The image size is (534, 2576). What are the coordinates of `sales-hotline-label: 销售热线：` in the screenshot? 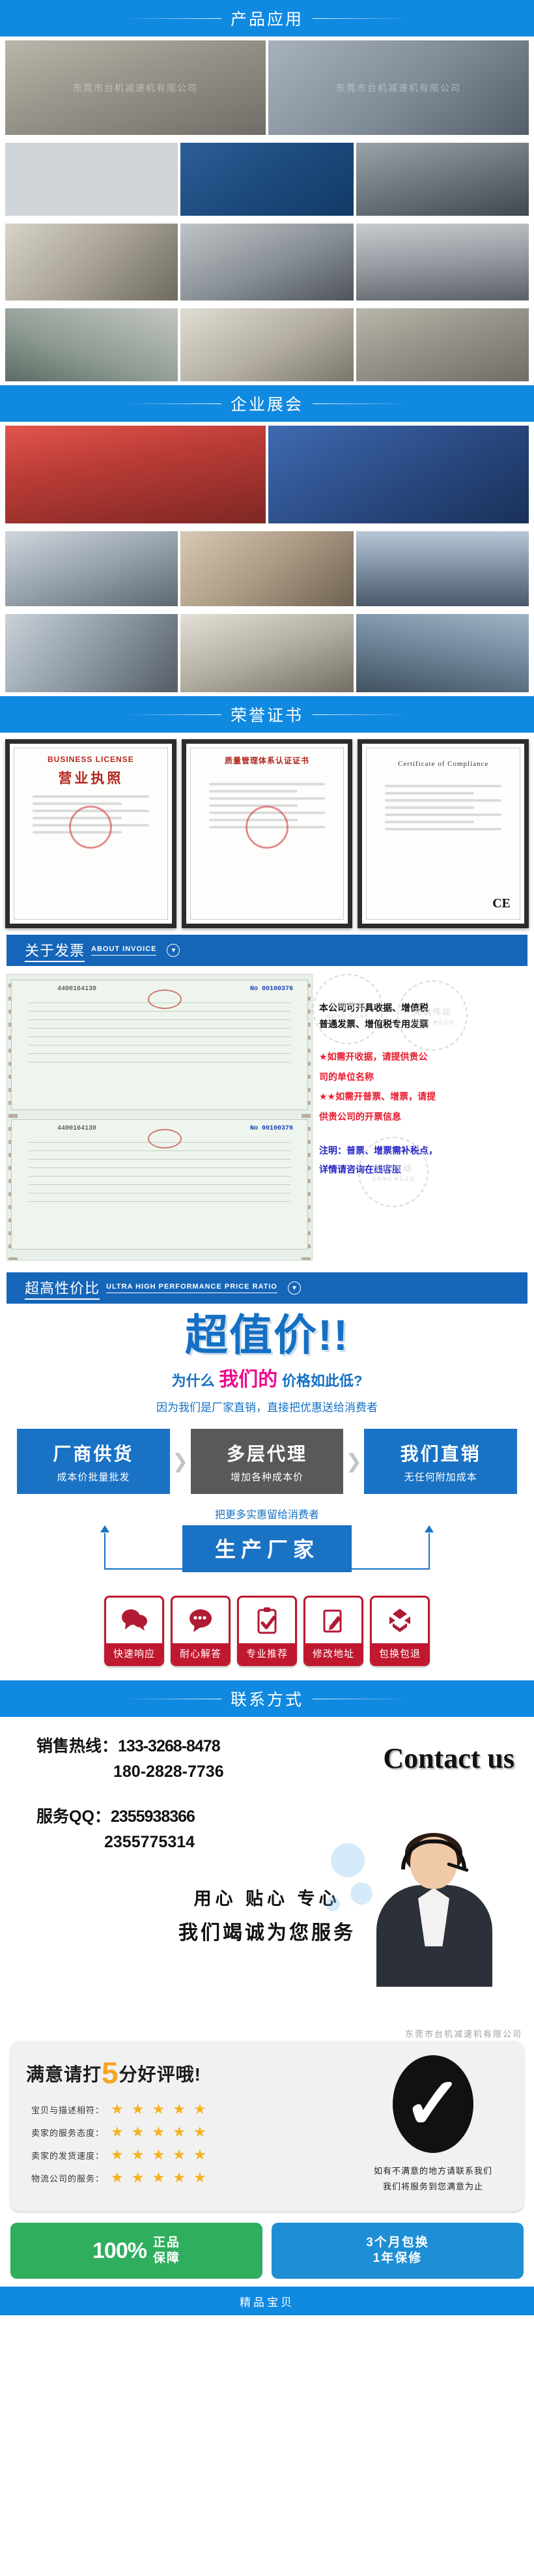 It's located at (77, 1746).